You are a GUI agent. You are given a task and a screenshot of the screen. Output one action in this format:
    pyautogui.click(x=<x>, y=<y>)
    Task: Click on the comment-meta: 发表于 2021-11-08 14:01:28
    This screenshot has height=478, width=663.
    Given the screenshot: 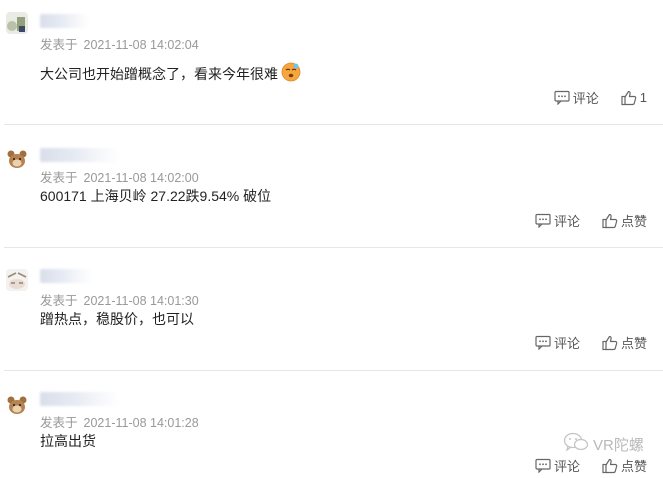 What is the action you would take?
    pyautogui.click(x=119, y=421)
    